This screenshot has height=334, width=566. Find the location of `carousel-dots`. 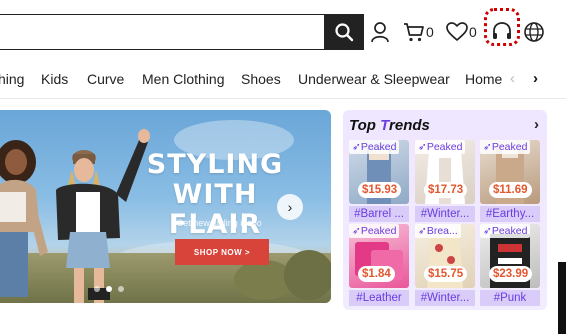

carousel-dots is located at coordinates (109, 289).